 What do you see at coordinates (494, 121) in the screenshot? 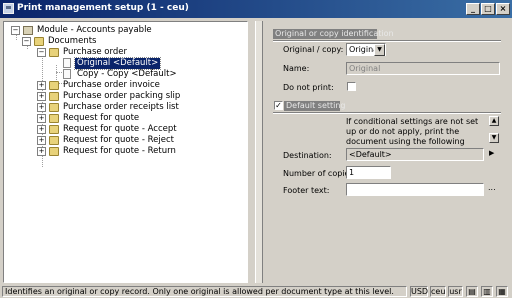
I see `scroll-up-icon: ▲` at bounding box center [494, 121].